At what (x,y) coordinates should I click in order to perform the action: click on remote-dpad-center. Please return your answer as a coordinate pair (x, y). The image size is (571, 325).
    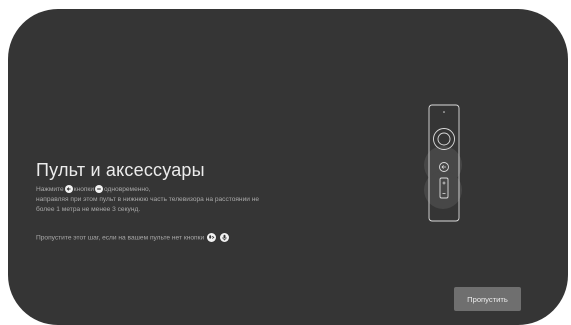
    Looking at the image, I should click on (444, 139).